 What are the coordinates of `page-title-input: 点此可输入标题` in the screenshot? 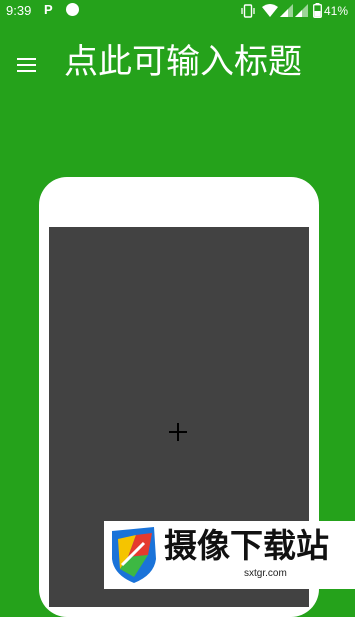 It's located at (206, 62).